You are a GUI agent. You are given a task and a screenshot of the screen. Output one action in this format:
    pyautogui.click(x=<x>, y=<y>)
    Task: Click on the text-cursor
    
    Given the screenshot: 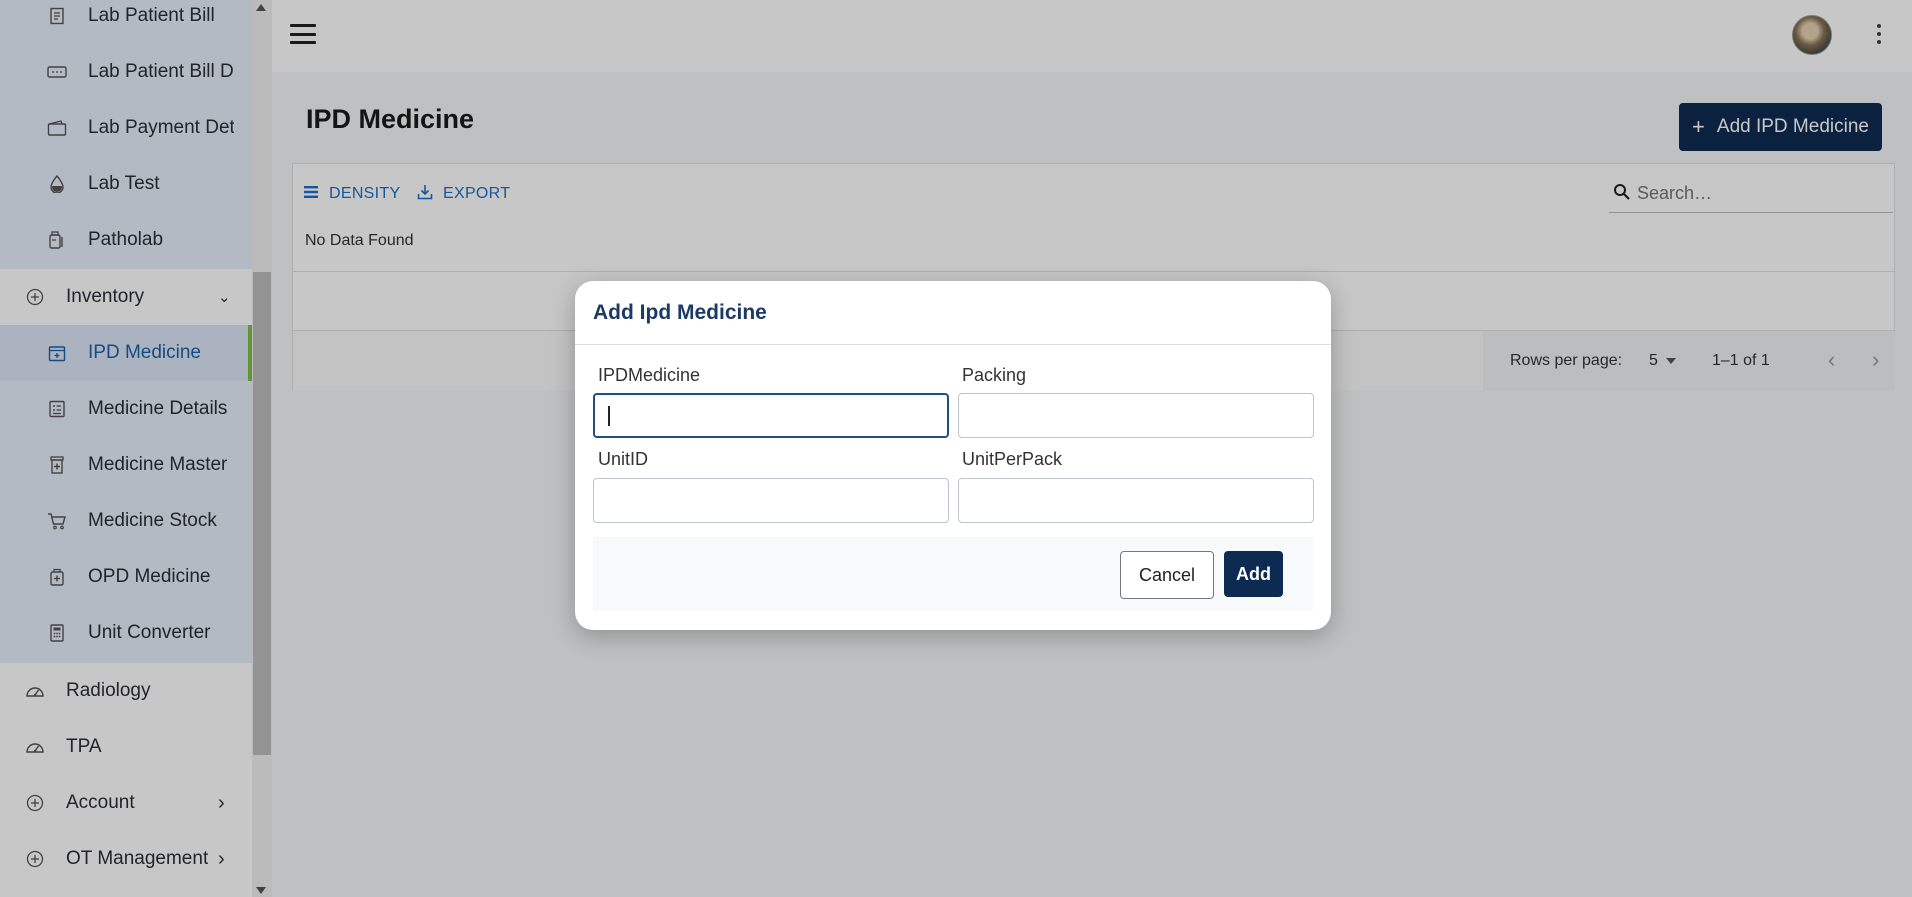 What is the action you would take?
    pyautogui.click(x=609, y=416)
    